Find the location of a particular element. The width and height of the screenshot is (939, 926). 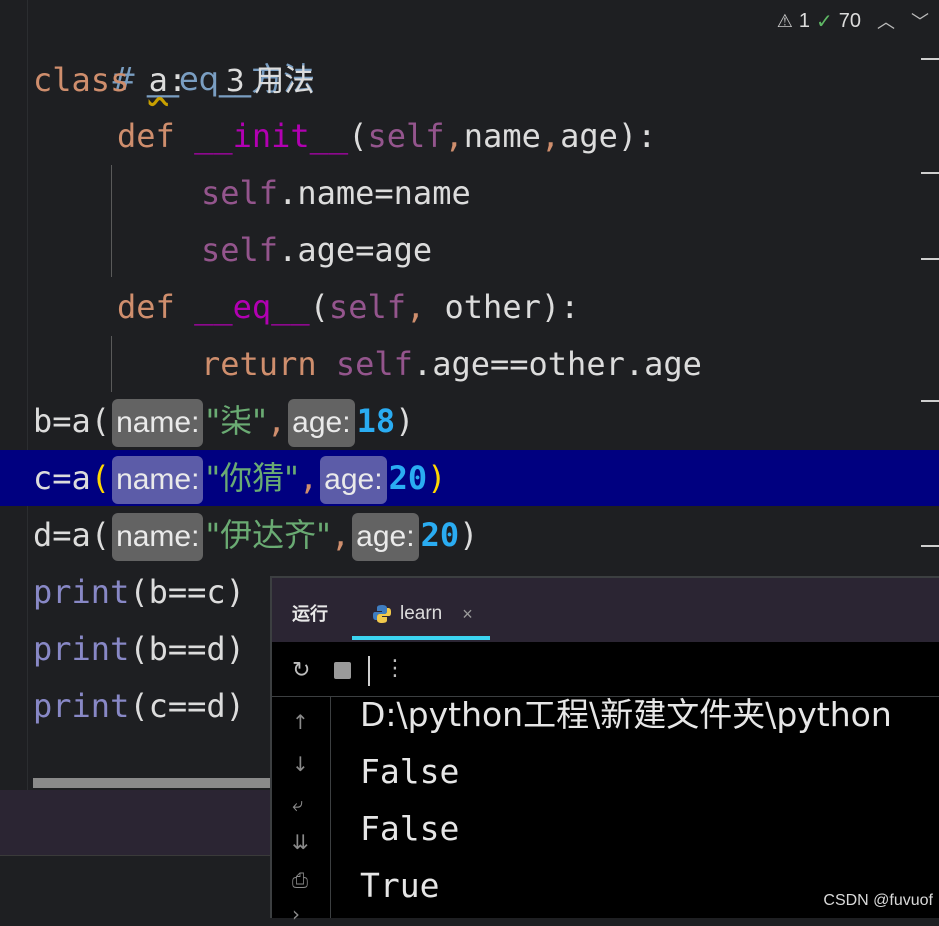

string-literal: "你猜" is located at coordinates (252, 478).